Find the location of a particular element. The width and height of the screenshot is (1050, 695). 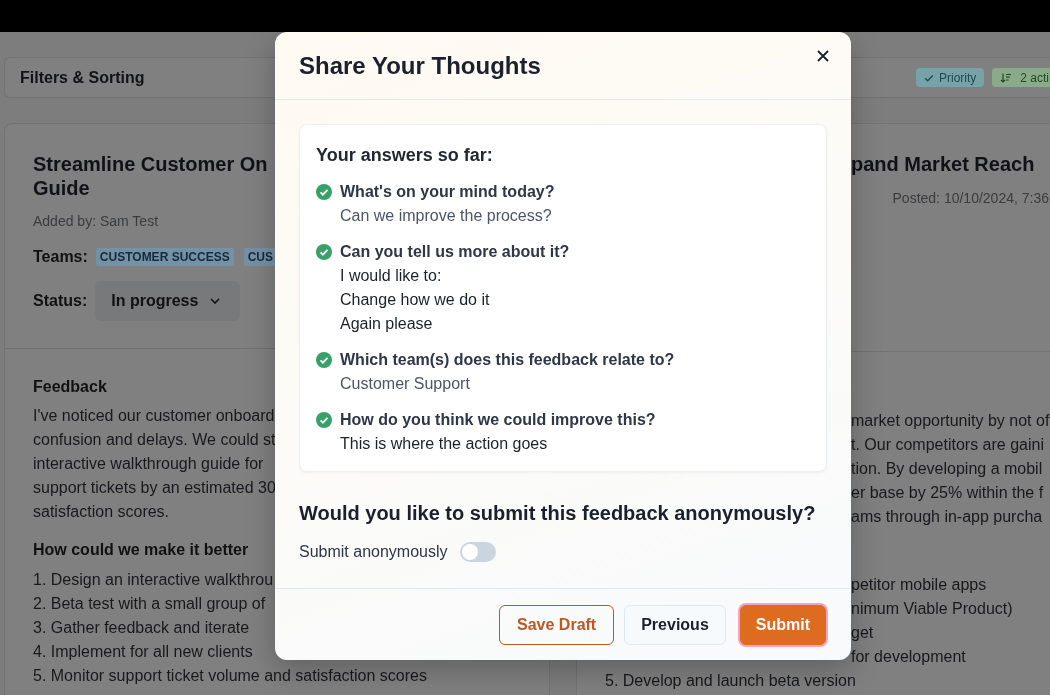

question-text: What's on your mind today? is located at coordinates (447, 192).